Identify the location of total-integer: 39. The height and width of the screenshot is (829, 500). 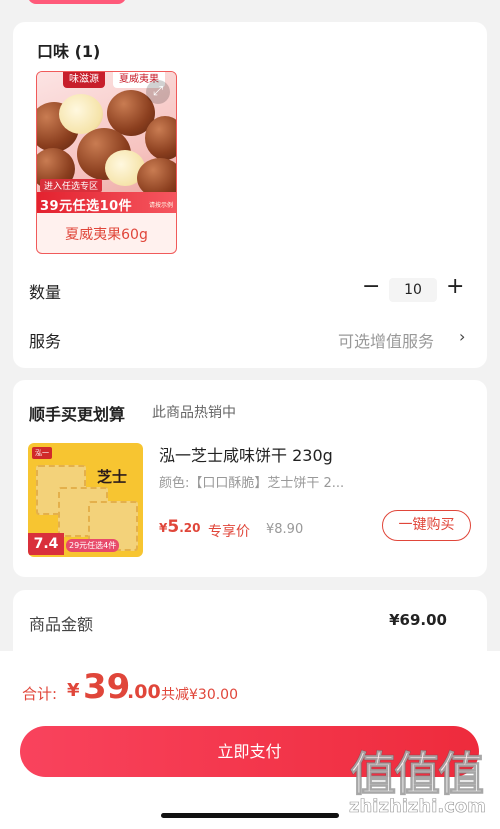
(107, 687).